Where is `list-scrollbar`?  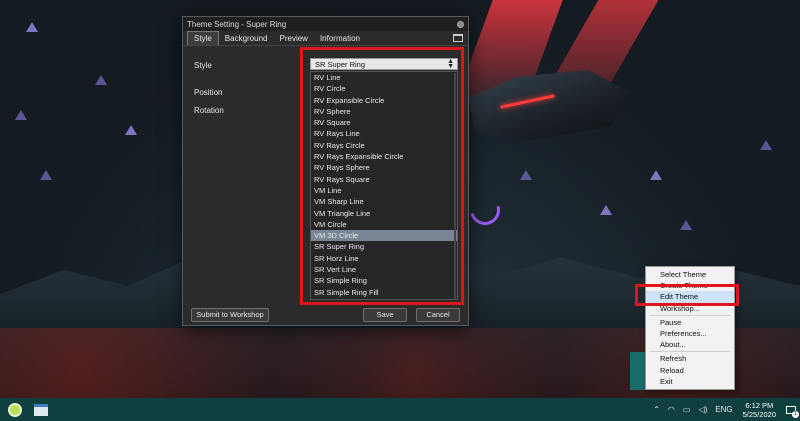
list-scrollbar is located at coordinates (455, 186).